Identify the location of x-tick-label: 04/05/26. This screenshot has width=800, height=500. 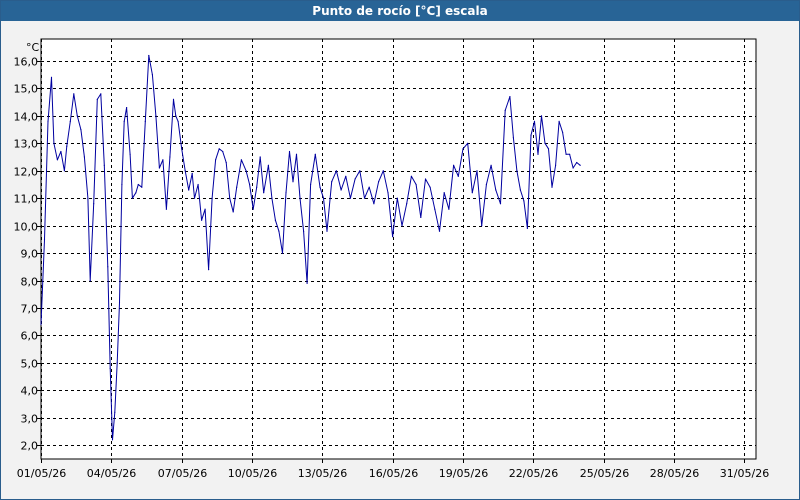
(111, 473).